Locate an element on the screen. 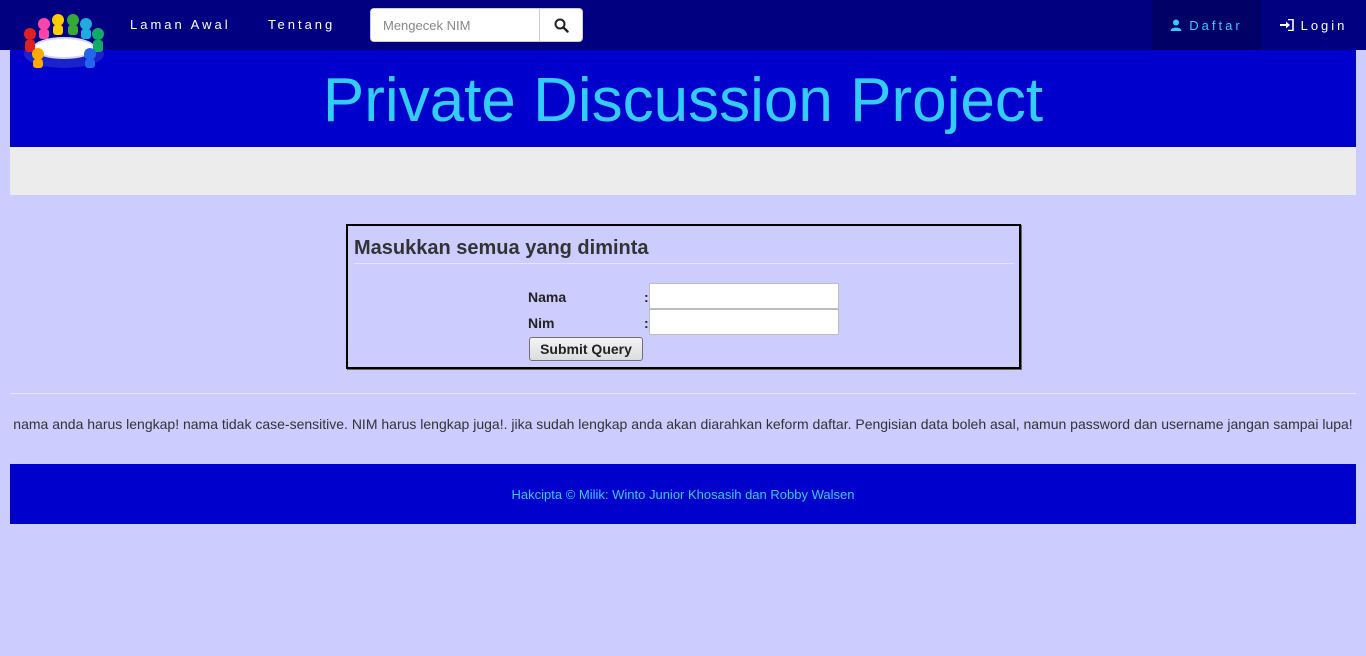  top-navbar: Laman Awal Tentang Daftar Login is located at coordinates (683, 34).